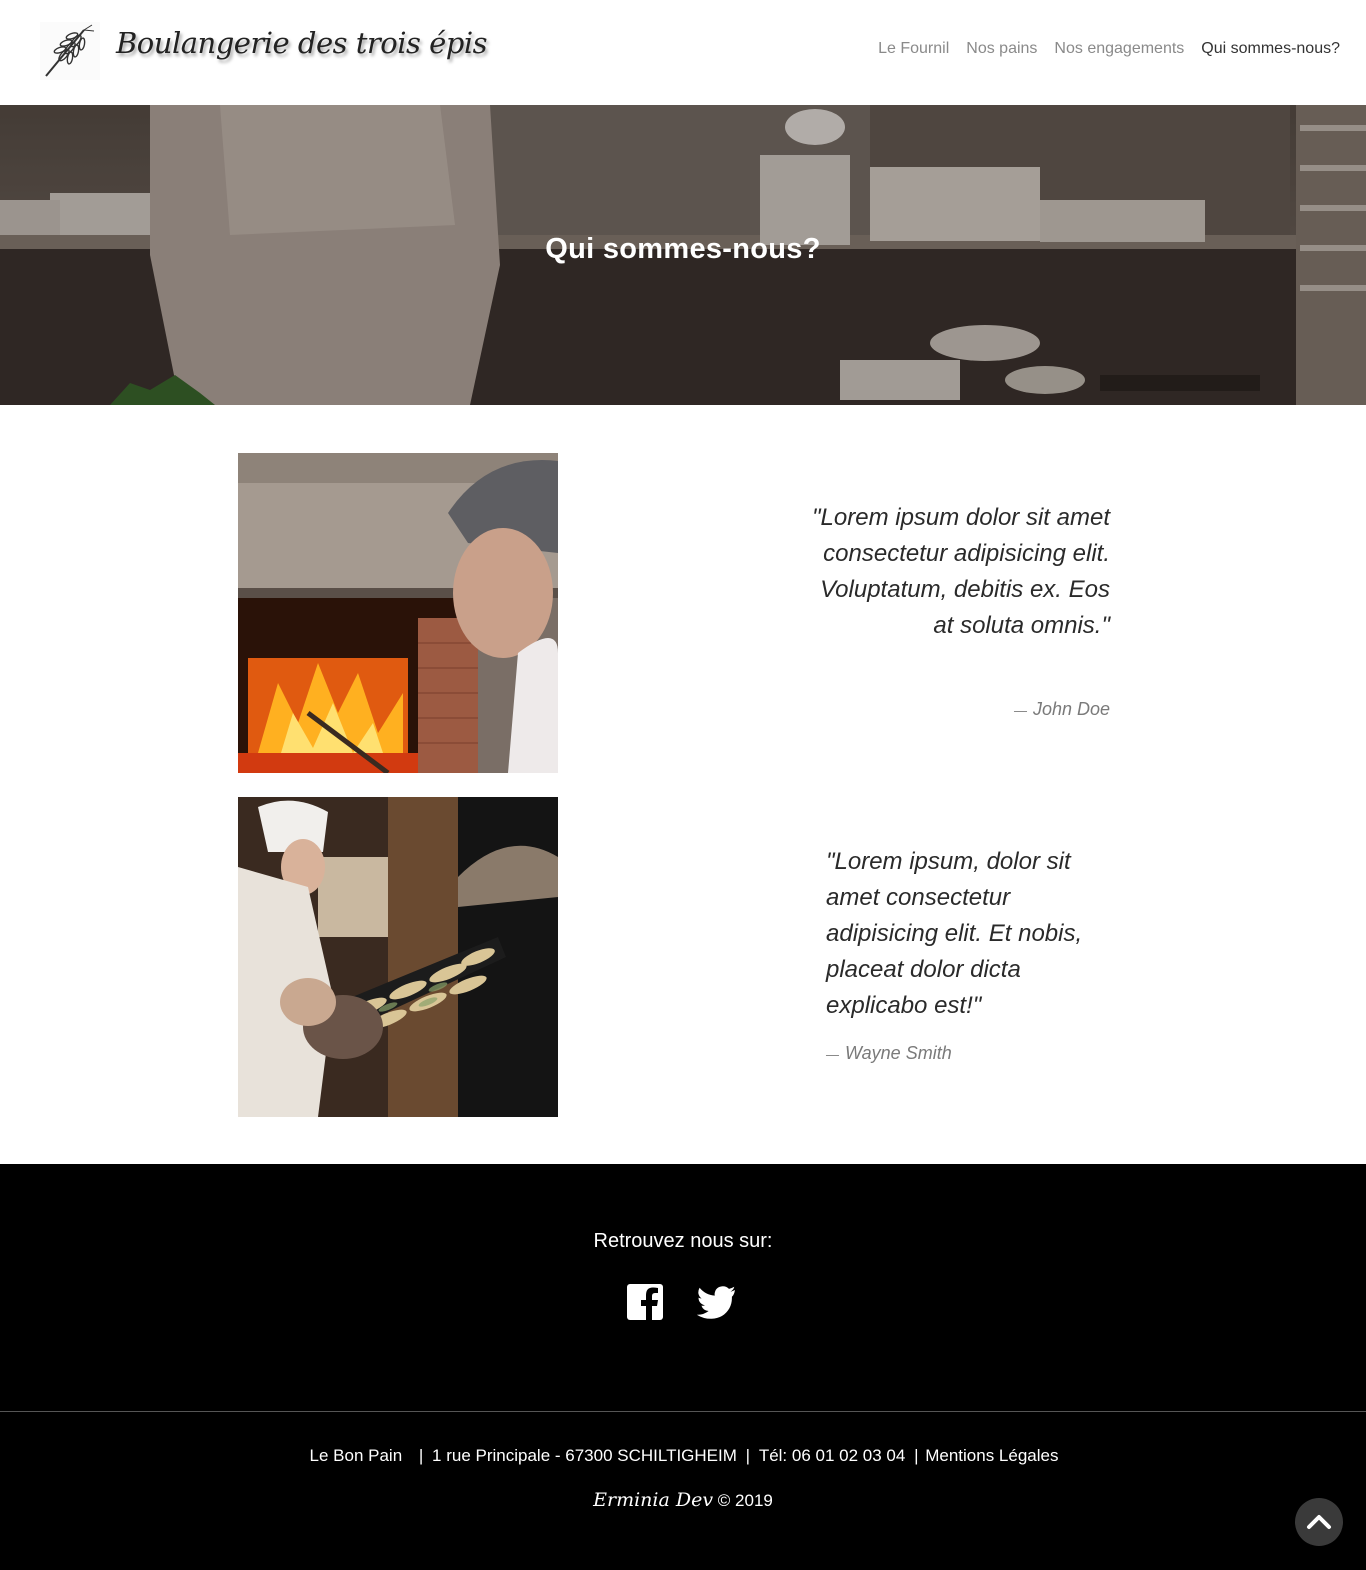 This screenshot has height=1570, width=1366. I want to click on wheat-icon, so click(70, 51).